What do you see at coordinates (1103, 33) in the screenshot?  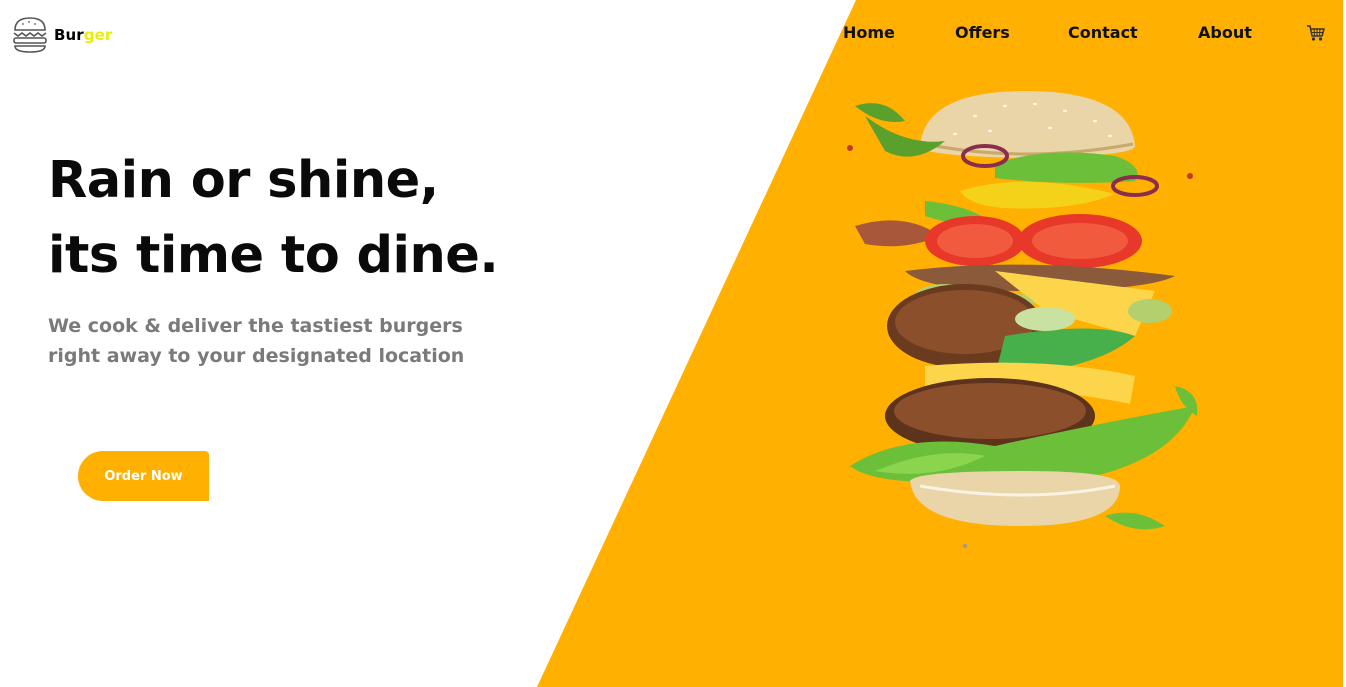 I see `nav-contact-link: Contact` at bounding box center [1103, 33].